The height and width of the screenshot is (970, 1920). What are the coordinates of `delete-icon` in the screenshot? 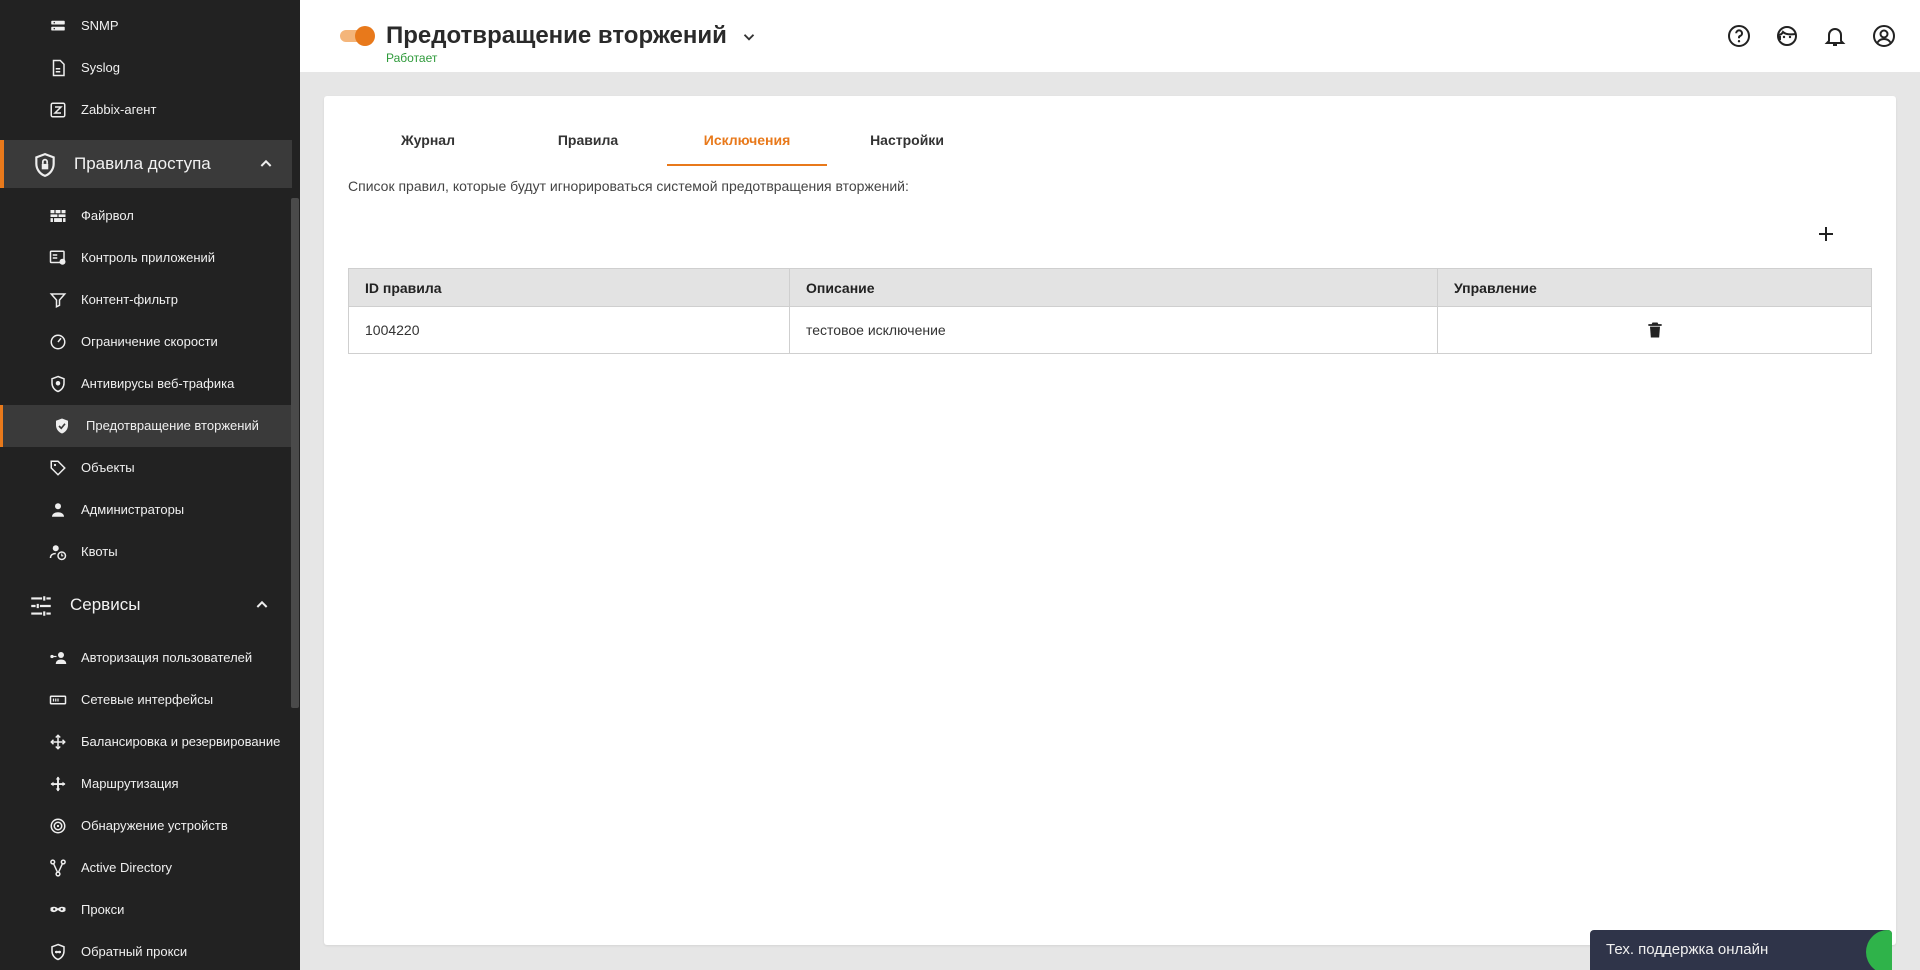 It's located at (1655, 330).